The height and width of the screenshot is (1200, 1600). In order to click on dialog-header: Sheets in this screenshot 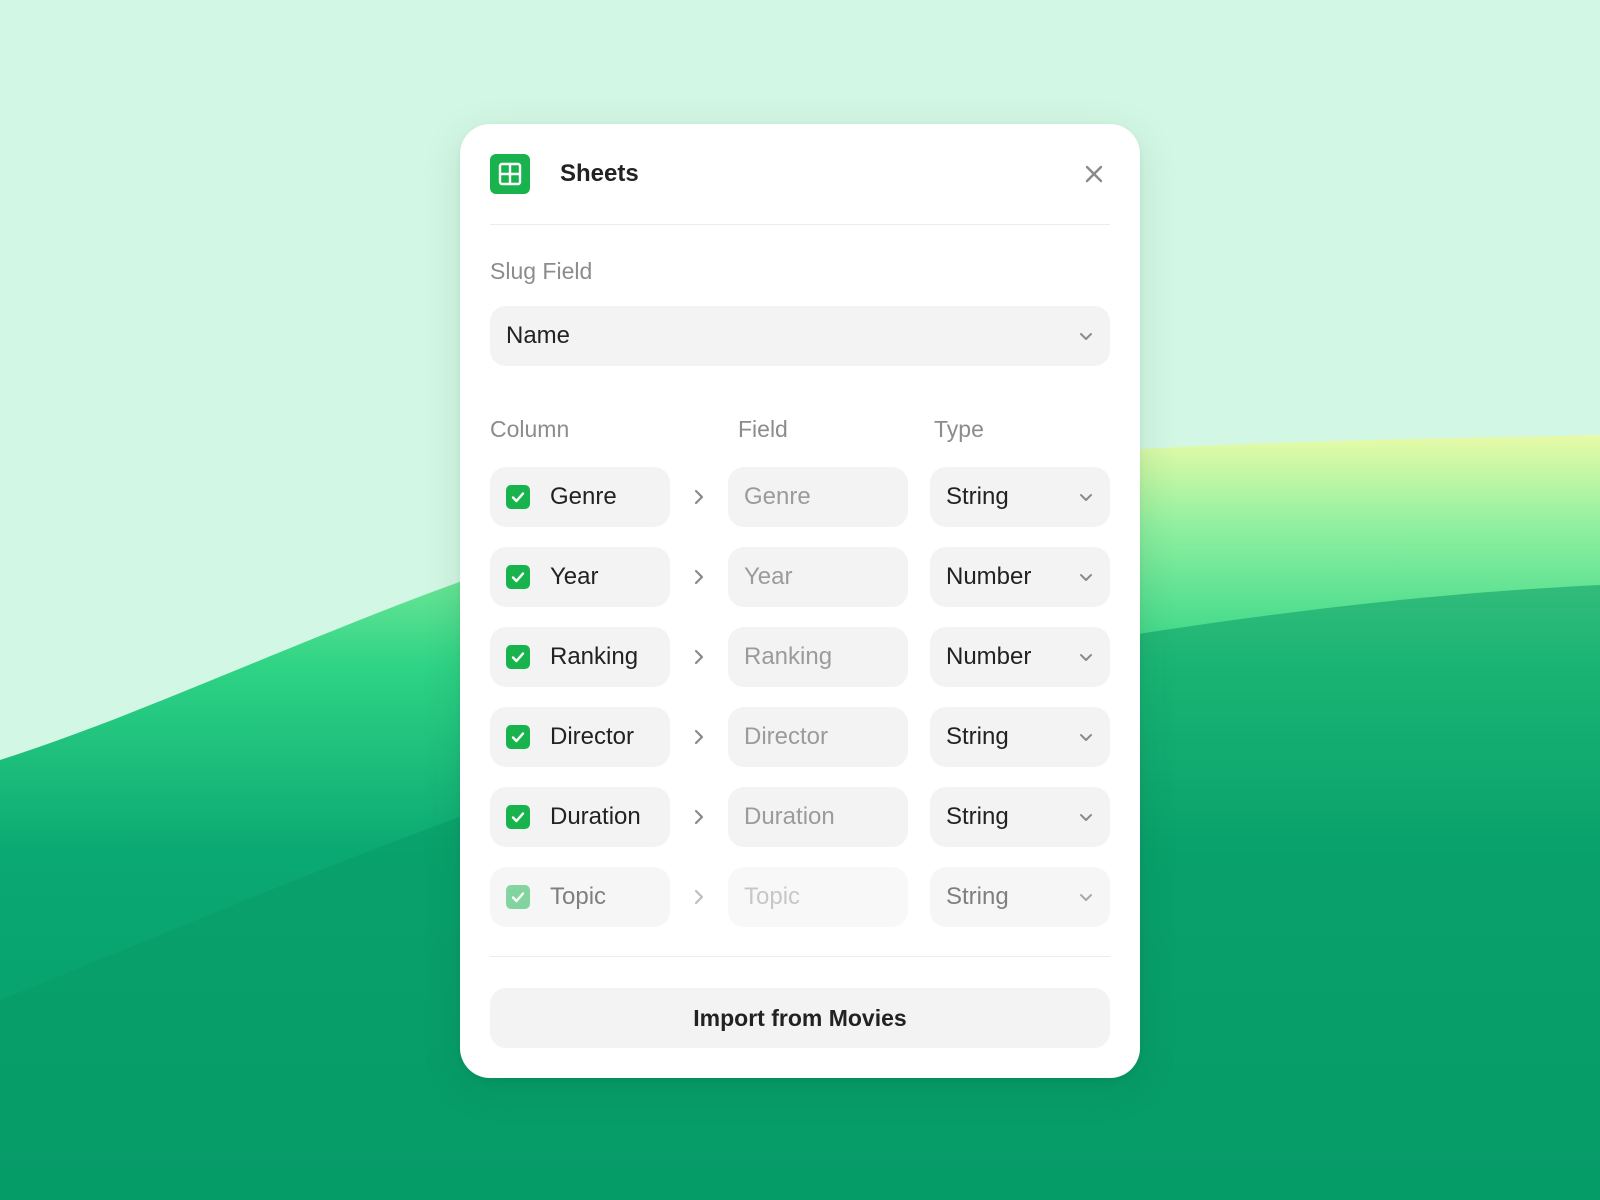, I will do `click(800, 174)`.